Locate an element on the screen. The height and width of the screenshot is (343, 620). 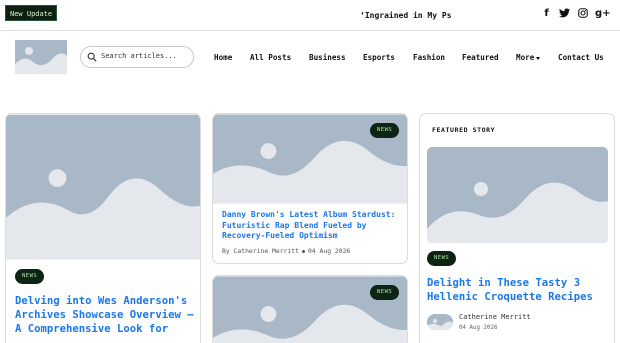
caret-down-icon is located at coordinates (538, 58).